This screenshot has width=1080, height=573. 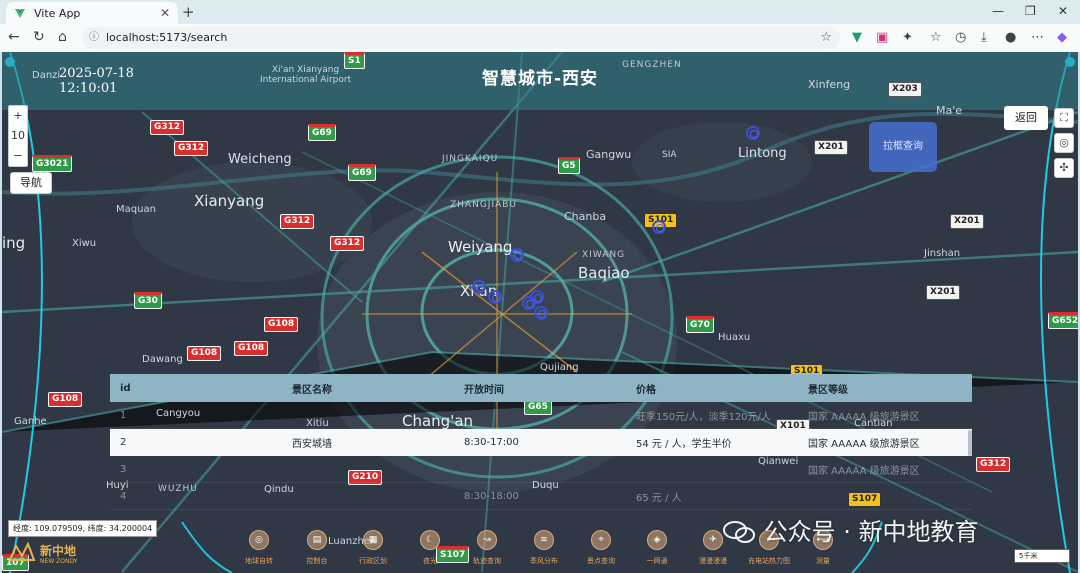 What do you see at coordinates (430, 561) in the screenshot?
I see `tool-label: 夜光` at bounding box center [430, 561].